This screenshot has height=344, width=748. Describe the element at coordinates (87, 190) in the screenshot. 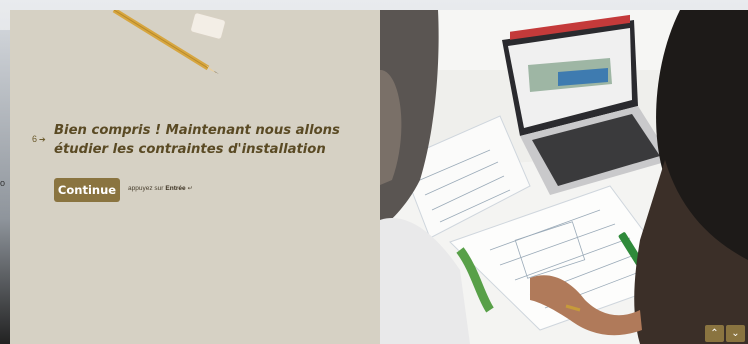

I see `continue-button: Continue` at that location.